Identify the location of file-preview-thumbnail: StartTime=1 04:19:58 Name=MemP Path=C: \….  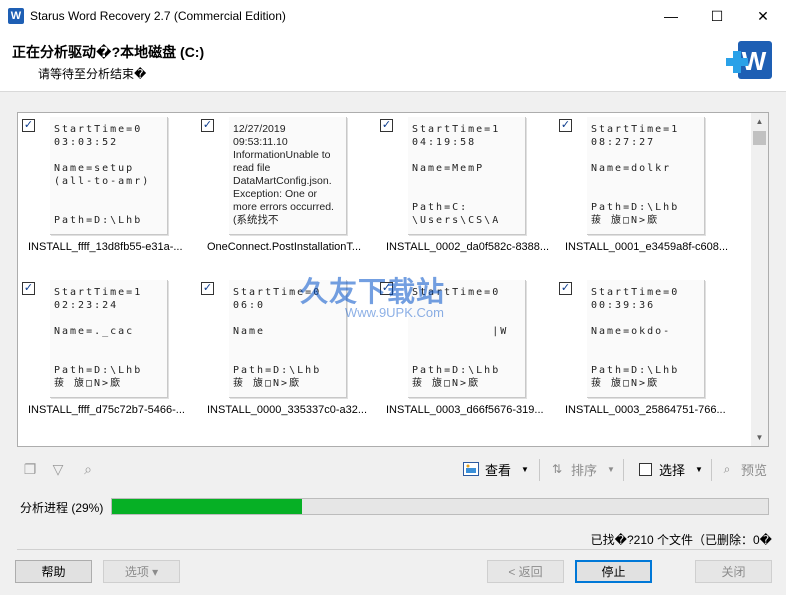
(467, 176).